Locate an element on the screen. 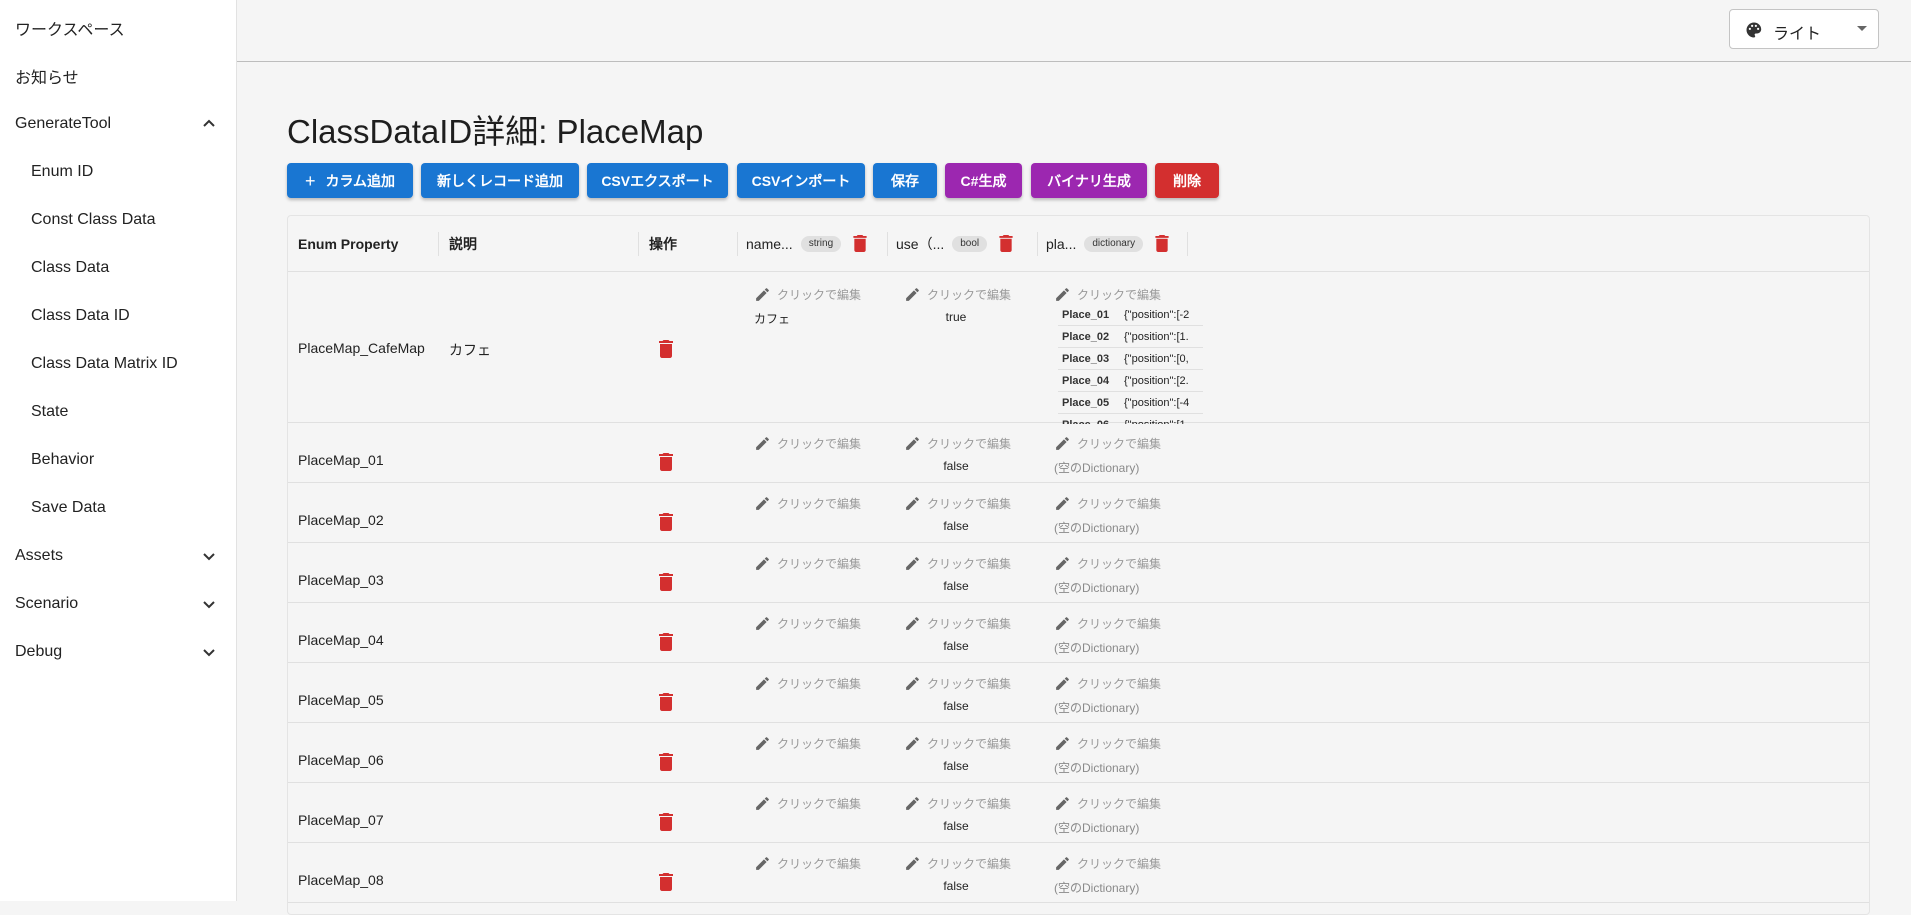  binary-generate-button: バイナリ生成 is located at coordinates (1089, 180).